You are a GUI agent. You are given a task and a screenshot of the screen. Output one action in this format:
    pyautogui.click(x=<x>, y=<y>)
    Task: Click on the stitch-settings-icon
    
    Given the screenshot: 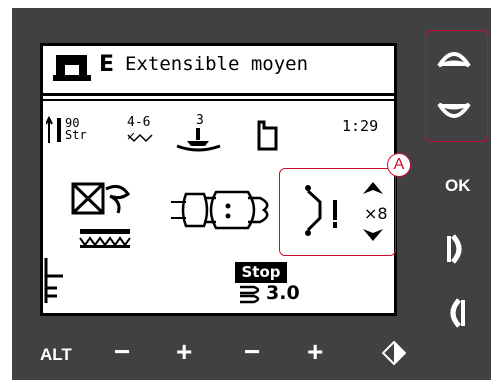 What is the action you would take?
    pyautogui.click(x=101, y=215)
    